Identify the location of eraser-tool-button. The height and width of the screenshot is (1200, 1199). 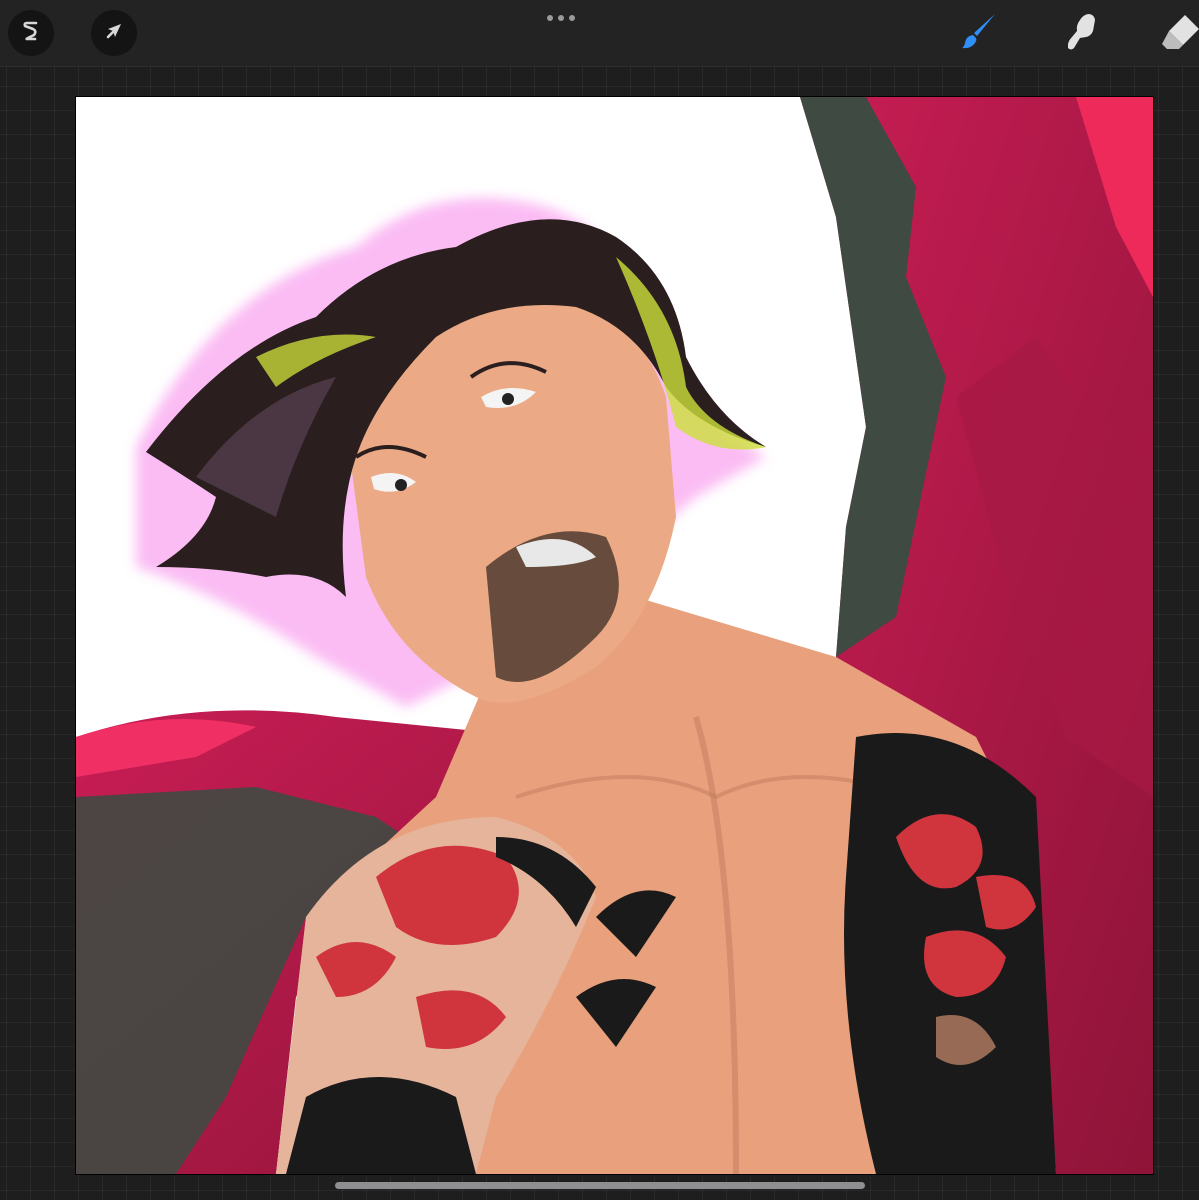
(1179, 33).